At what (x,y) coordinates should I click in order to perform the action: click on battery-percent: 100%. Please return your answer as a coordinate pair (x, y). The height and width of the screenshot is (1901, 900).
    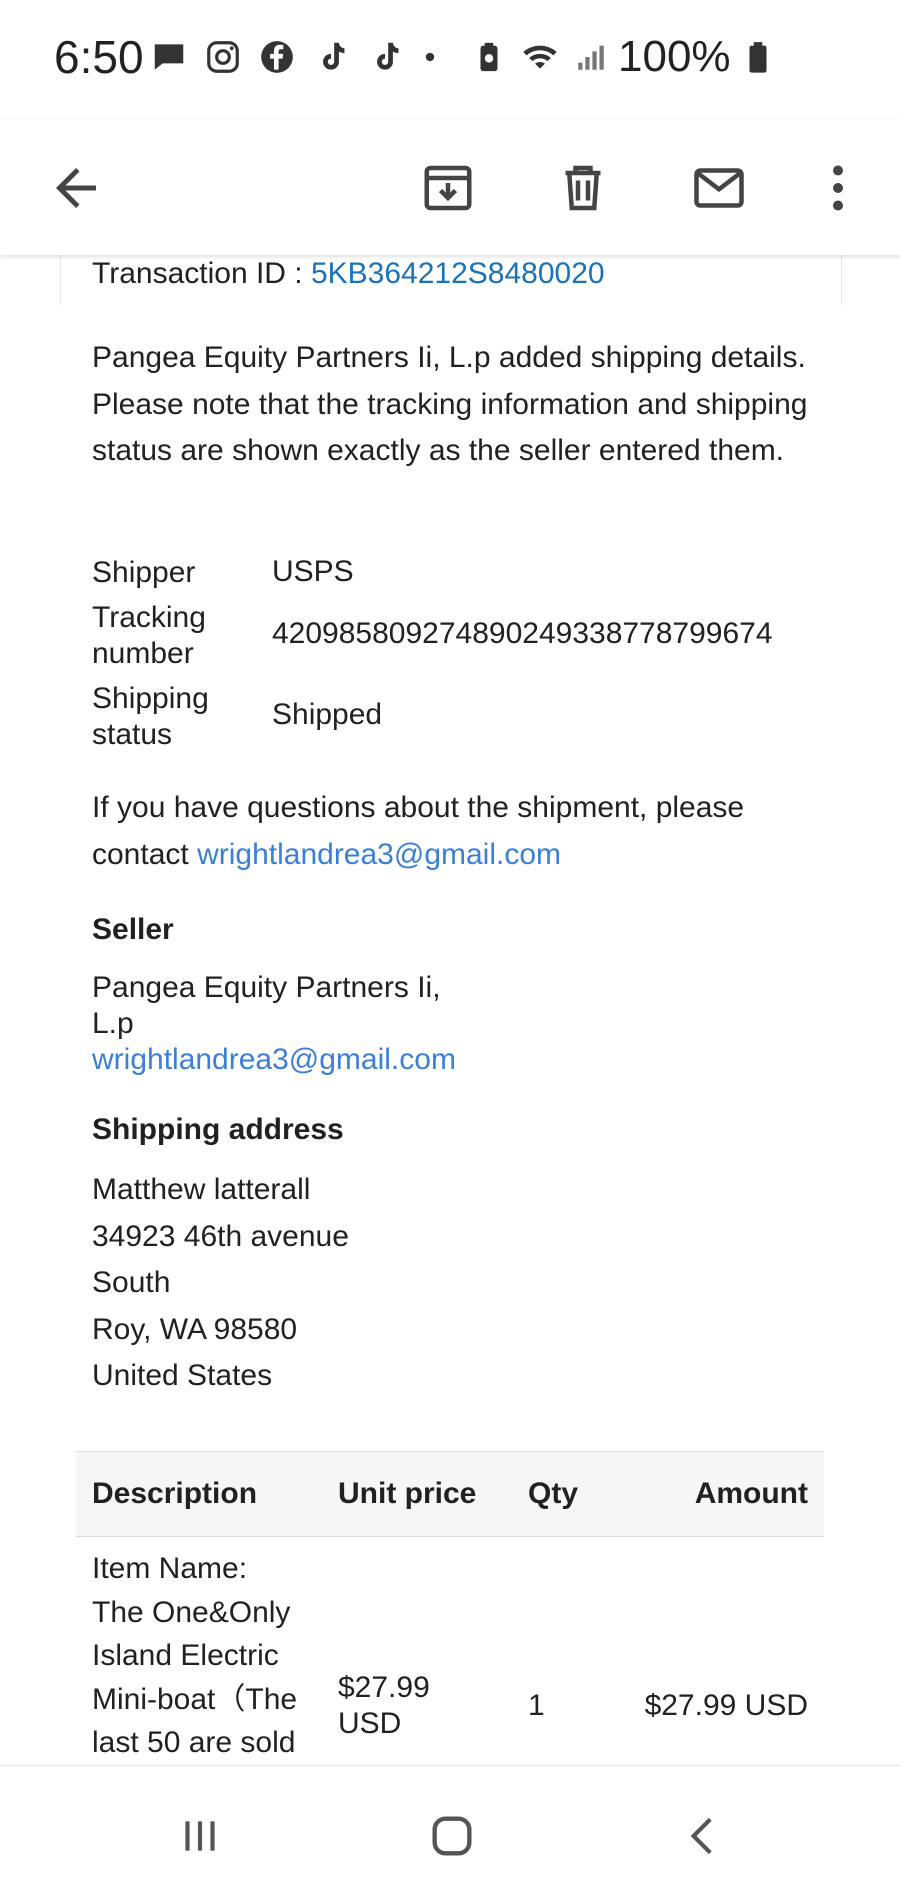
    Looking at the image, I should click on (674, 56).